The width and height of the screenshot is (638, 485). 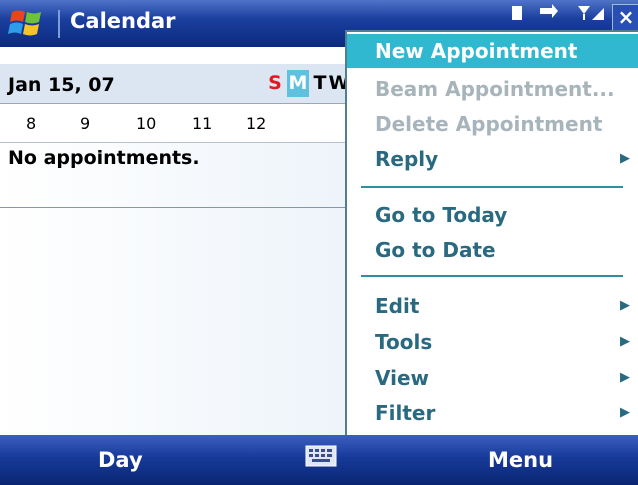 I want to click on menu-item-label: Go to Date, so click(x=435, y=250).